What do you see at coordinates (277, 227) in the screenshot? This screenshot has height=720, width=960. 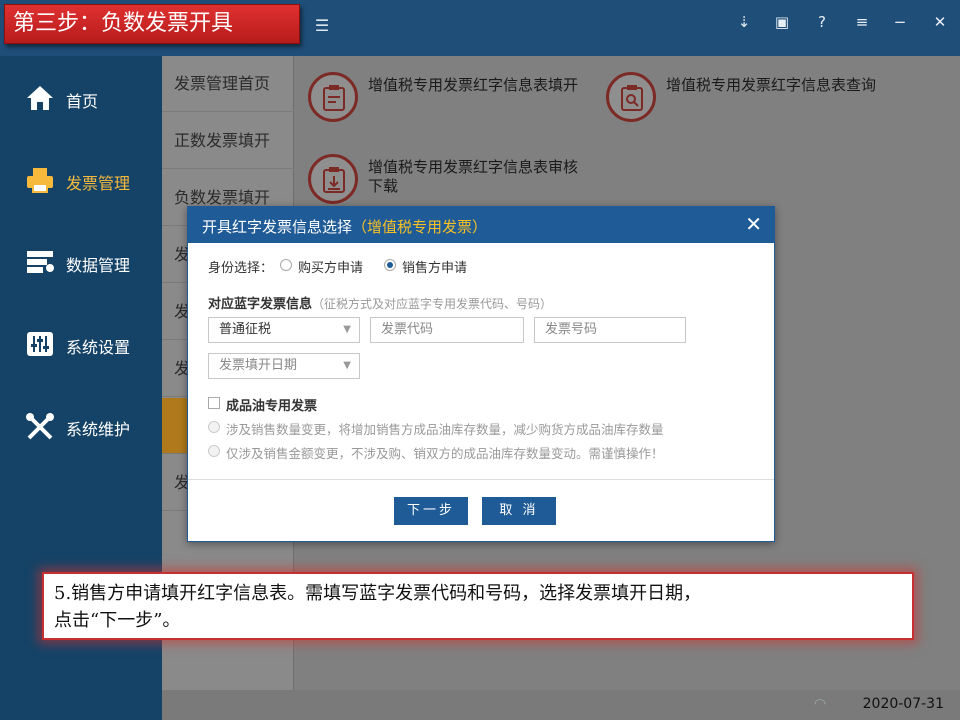 I see `dialog-title-main: 开具红字发票信息选择` at bounding box center [277, 227].